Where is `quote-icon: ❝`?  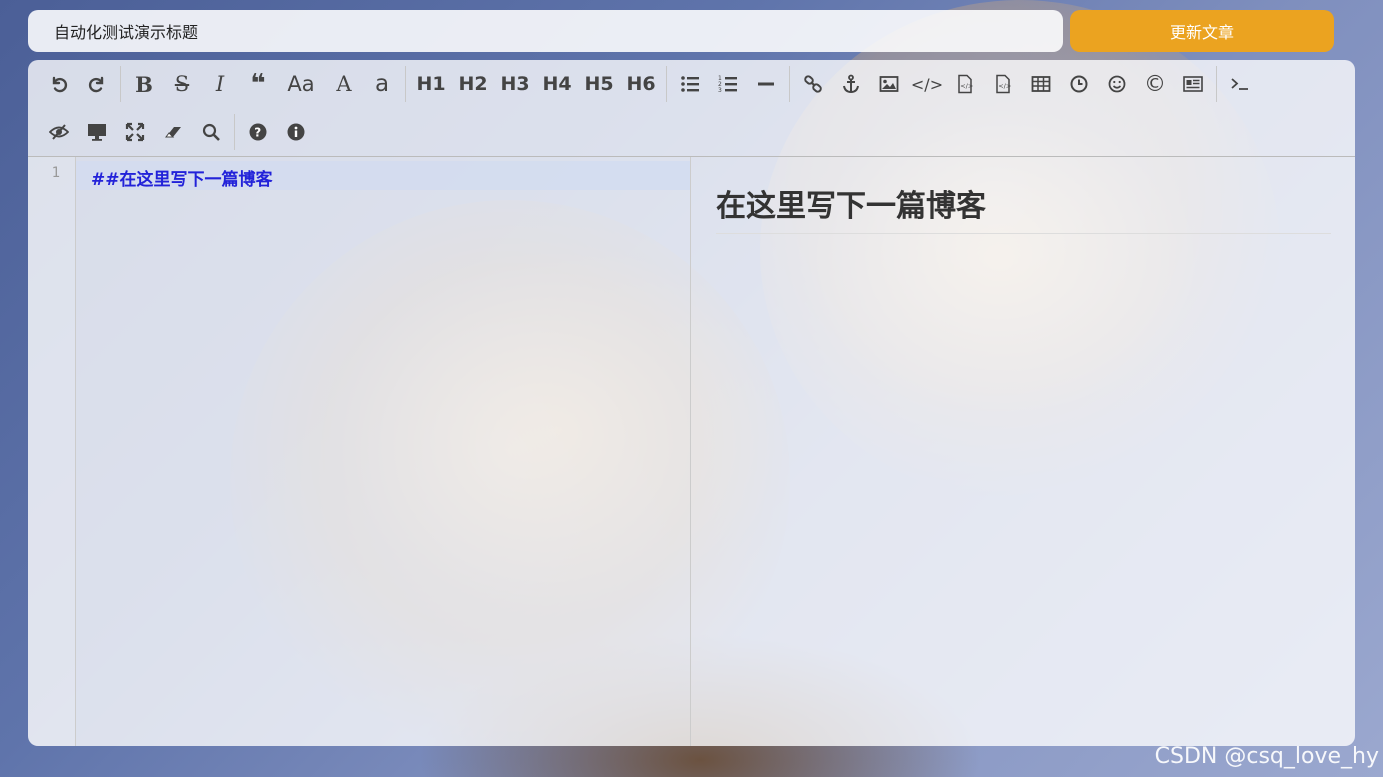
quote-icon: ❝ is located at coordinates (258, 84).